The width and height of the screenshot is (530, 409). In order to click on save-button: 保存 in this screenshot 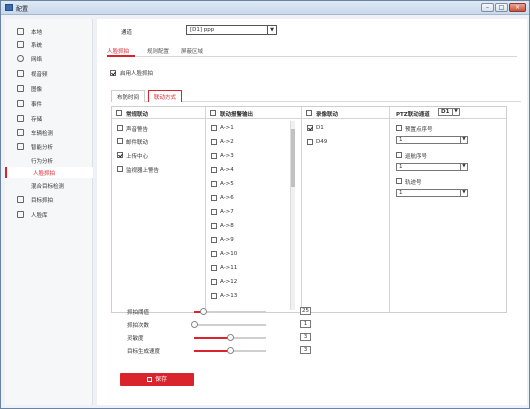, I will do `click(157, 379)`.